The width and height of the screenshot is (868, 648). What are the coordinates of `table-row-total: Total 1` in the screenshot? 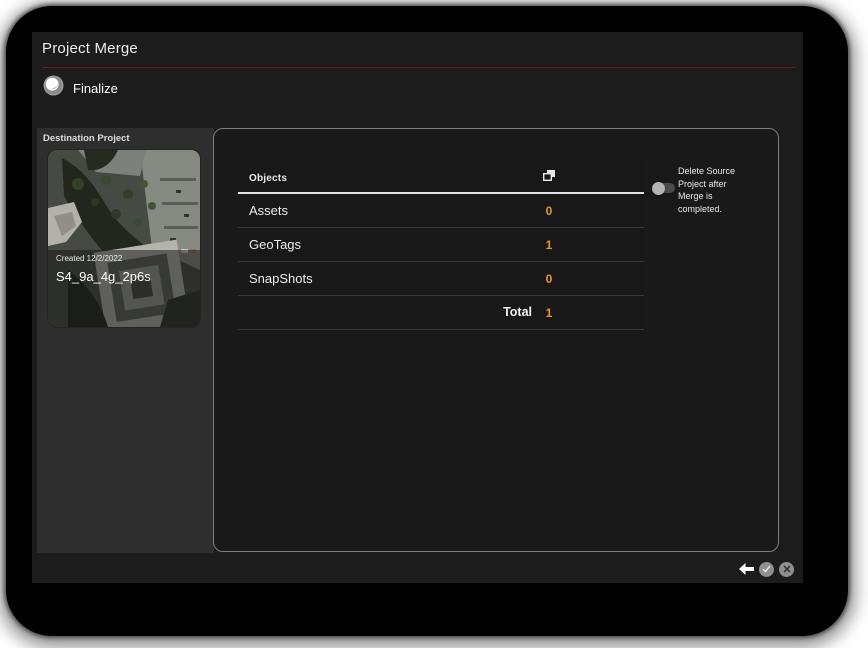 It's located at (441, 313).